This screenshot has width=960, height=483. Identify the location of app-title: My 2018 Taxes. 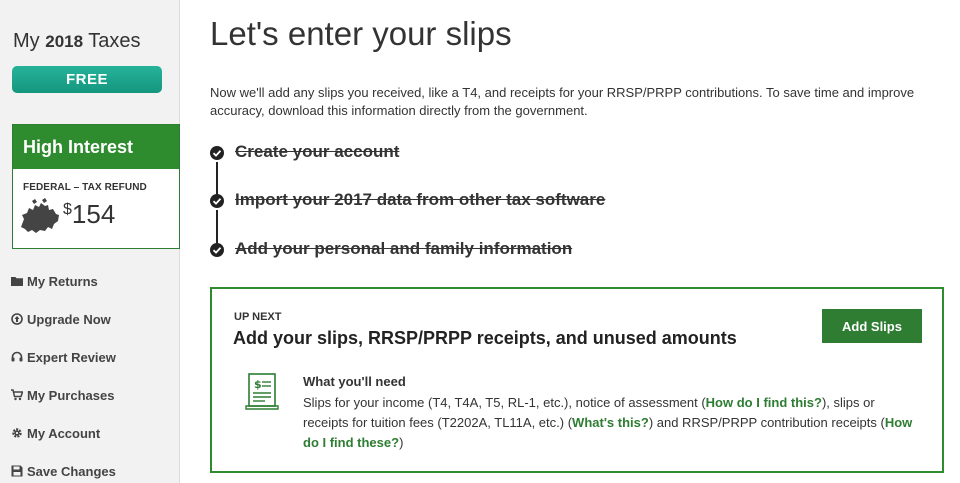
(77, 41).